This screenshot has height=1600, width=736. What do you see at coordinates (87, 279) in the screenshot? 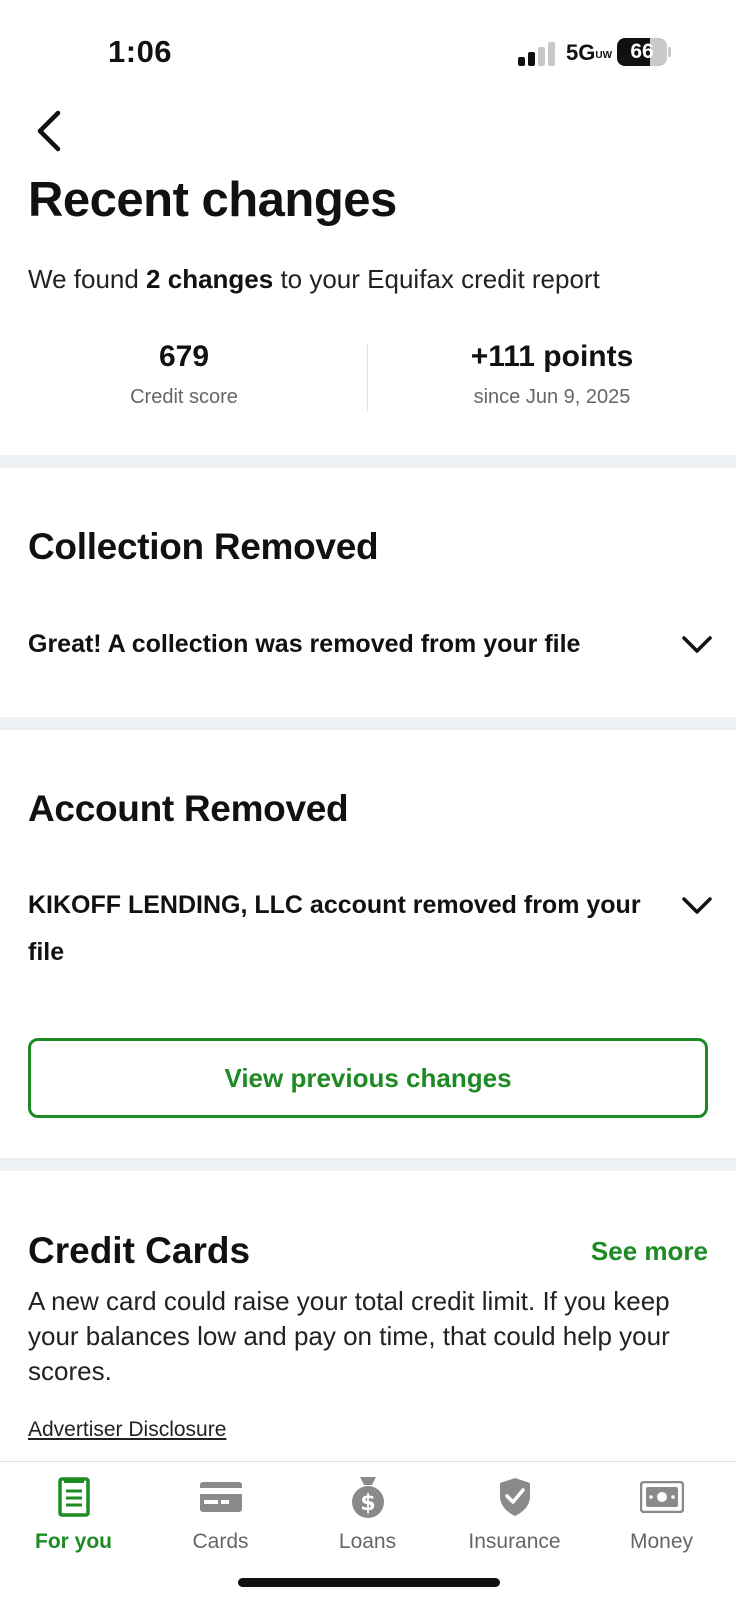
I see `subtitle-prefix: We found` at bounding box center [87, 279].